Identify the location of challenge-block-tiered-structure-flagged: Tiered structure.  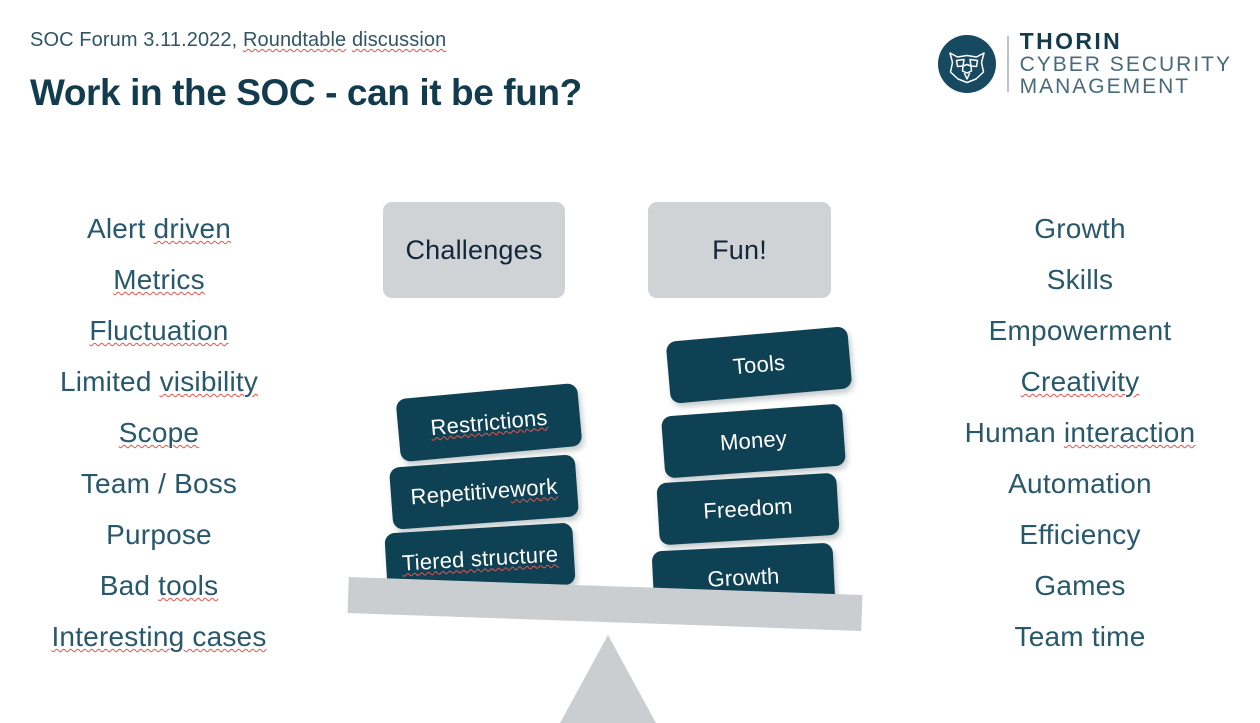
(480, 558).